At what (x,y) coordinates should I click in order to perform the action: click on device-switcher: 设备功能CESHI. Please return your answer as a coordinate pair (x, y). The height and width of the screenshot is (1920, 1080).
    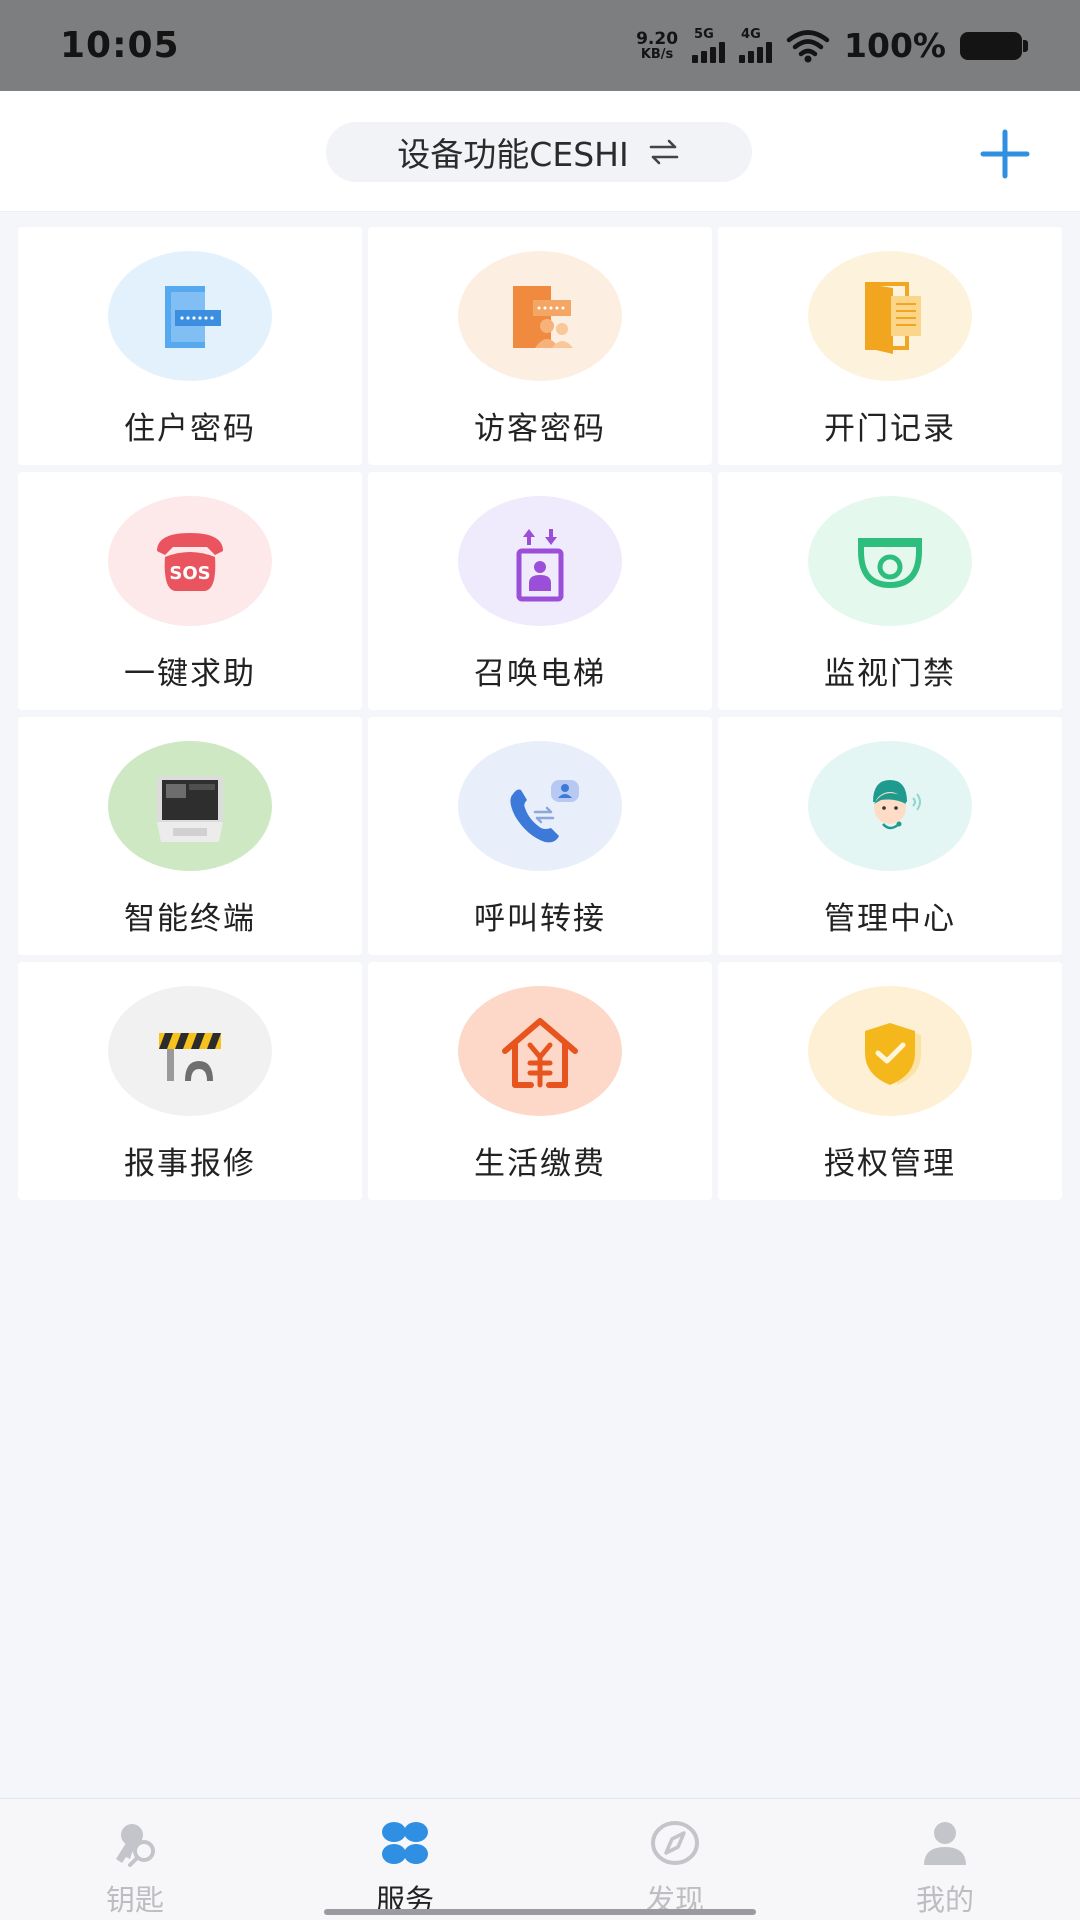
    Looking at the image, I should click on (539, 152).